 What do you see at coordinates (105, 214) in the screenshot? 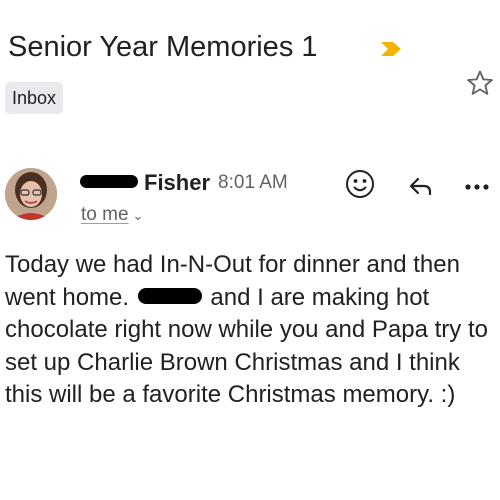
I see `recipient-label: to me` at bounding box center [105, 214].